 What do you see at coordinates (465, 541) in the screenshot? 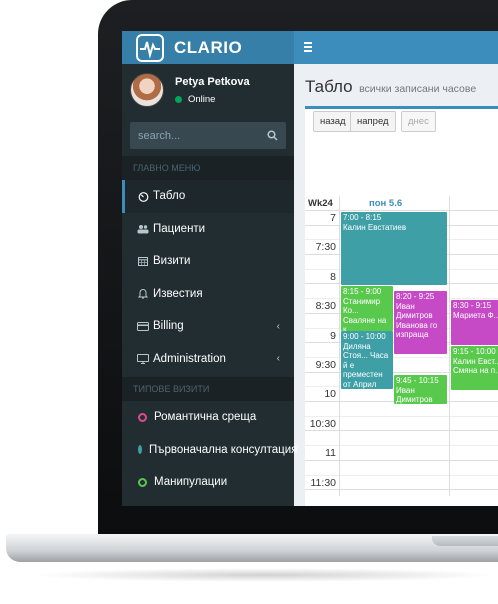
I see `laptop-notch` at bounding box center [465, 541].